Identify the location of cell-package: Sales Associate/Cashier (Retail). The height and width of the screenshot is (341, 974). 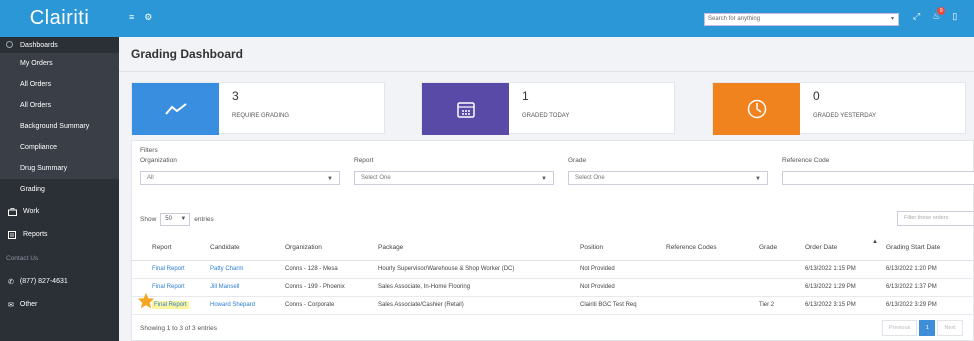
(421, 305).